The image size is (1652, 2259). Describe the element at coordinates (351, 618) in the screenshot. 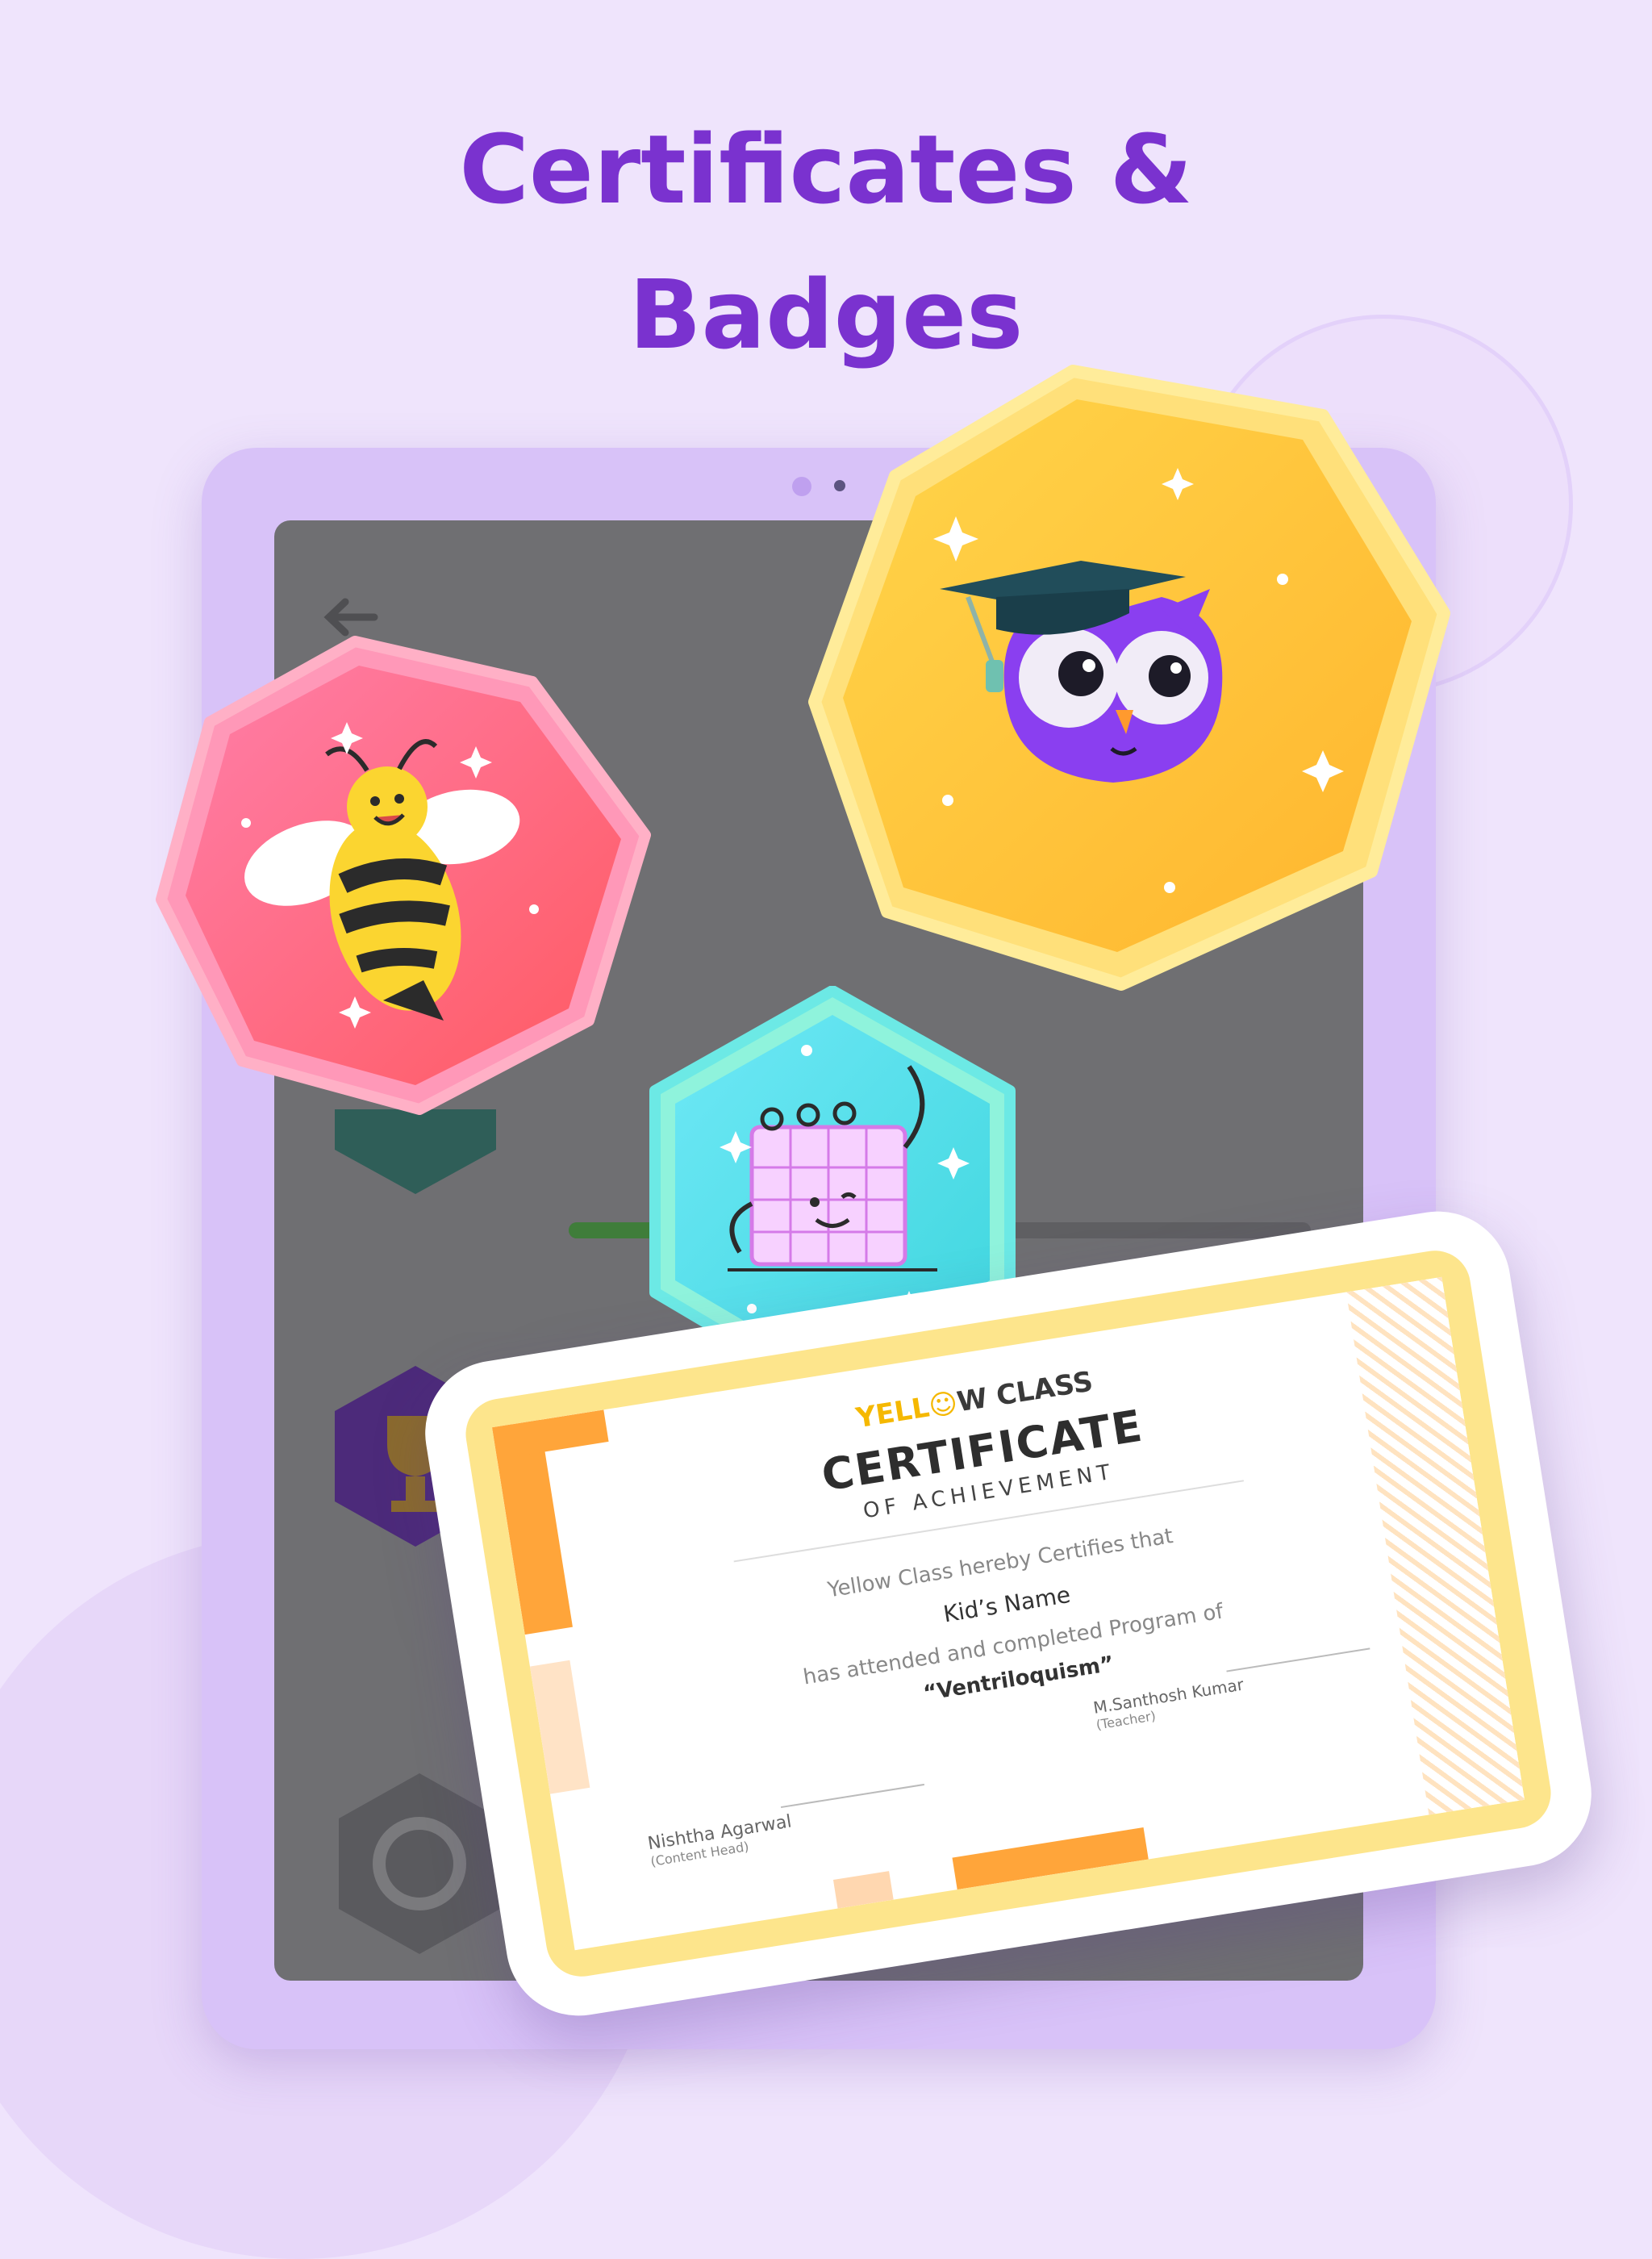

I see `back-arrow-icon` at that location.